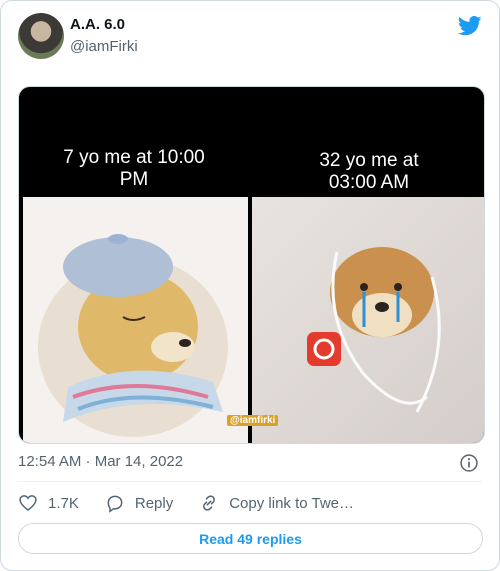 This screenshot has width=500, height=571. I want to click on reply-button: Reply, so click(139, 503).